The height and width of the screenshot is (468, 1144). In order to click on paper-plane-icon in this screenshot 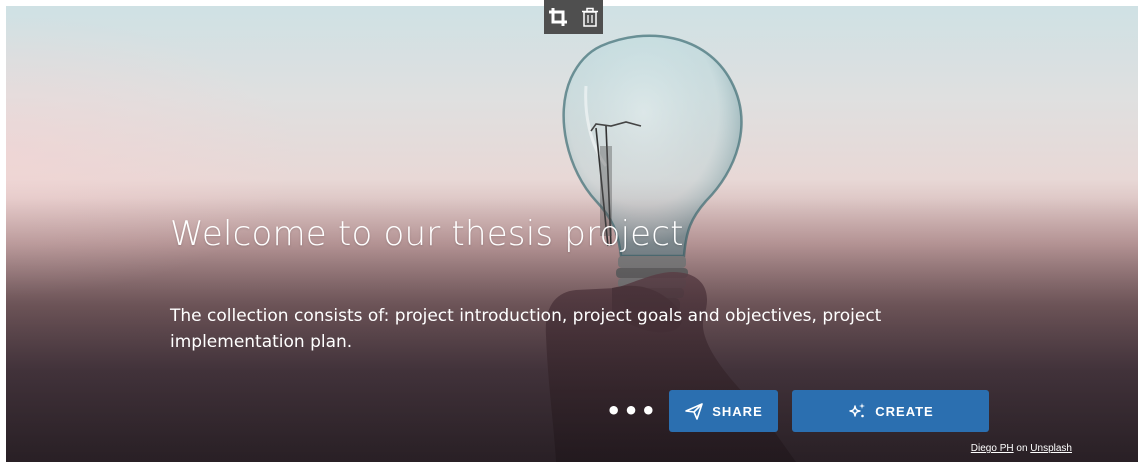, I will do `click(694, 411)`.